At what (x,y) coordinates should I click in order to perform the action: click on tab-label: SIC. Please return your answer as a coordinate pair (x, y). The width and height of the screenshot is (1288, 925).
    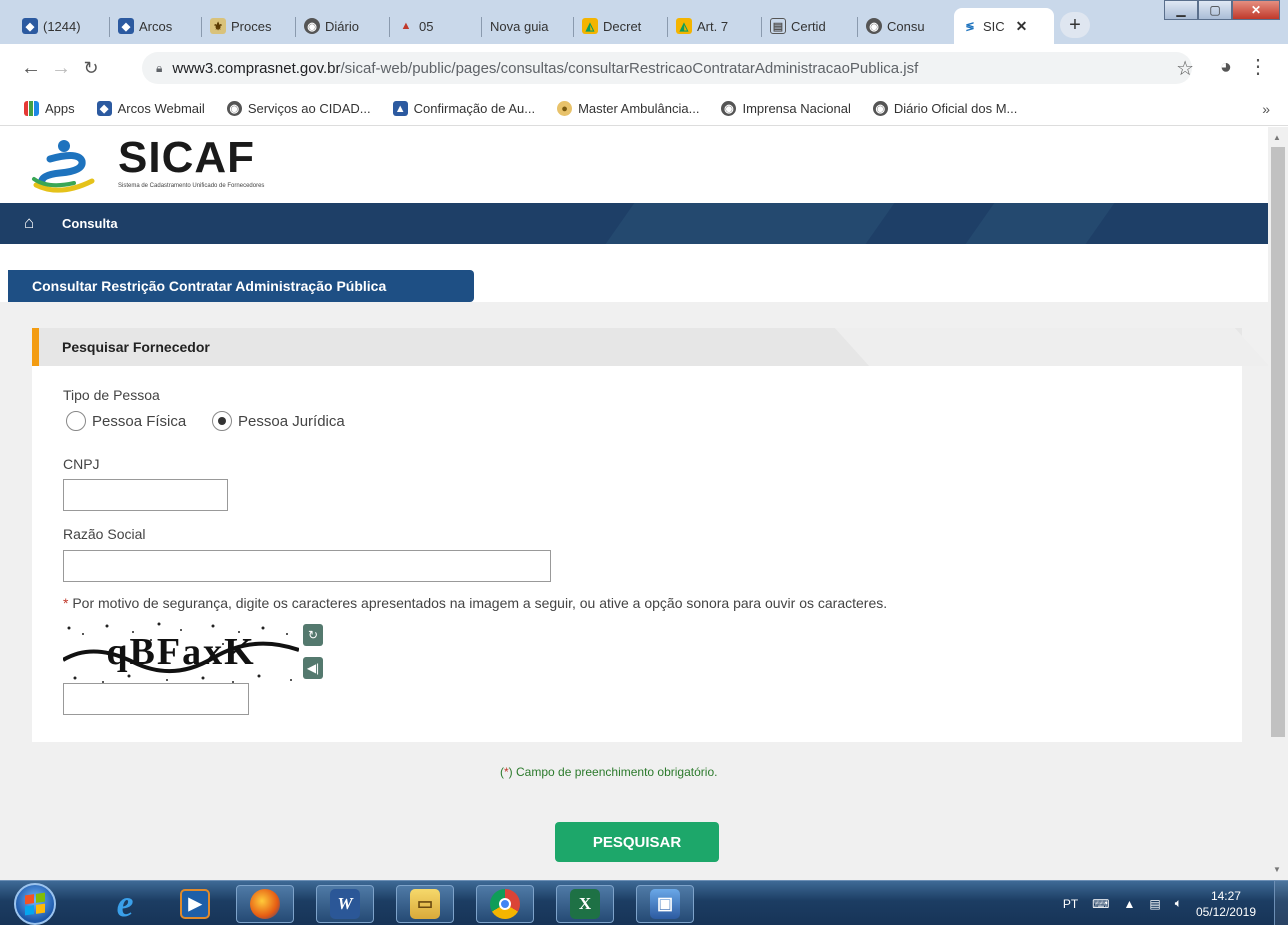
    Looking at the image, I should click on (994, 26).